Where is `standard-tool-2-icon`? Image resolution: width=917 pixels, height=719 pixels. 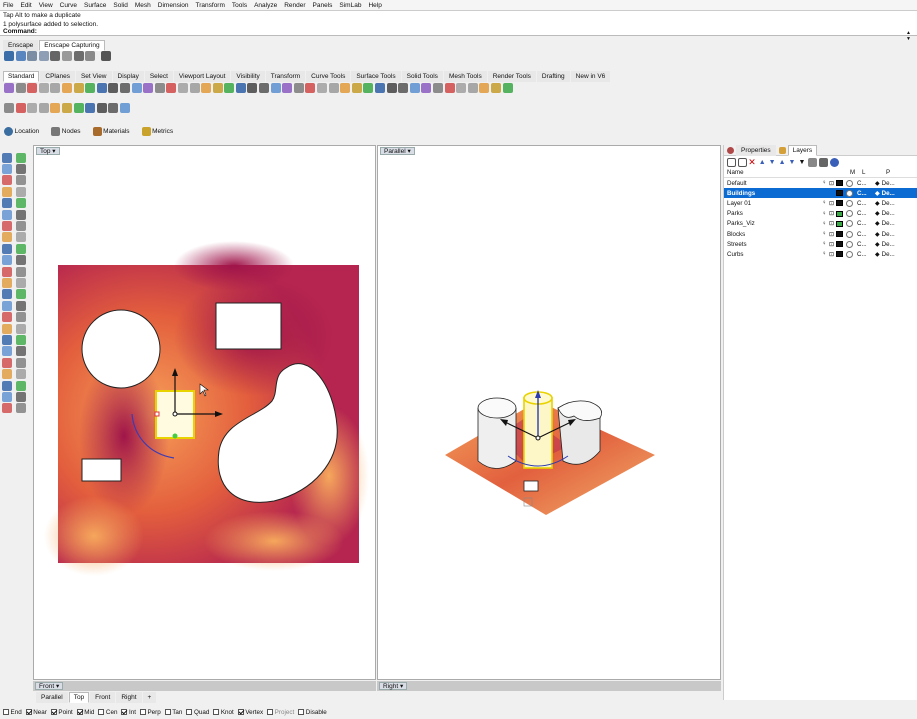
standard-tool-2-icon is located at coordinates (20, 88).